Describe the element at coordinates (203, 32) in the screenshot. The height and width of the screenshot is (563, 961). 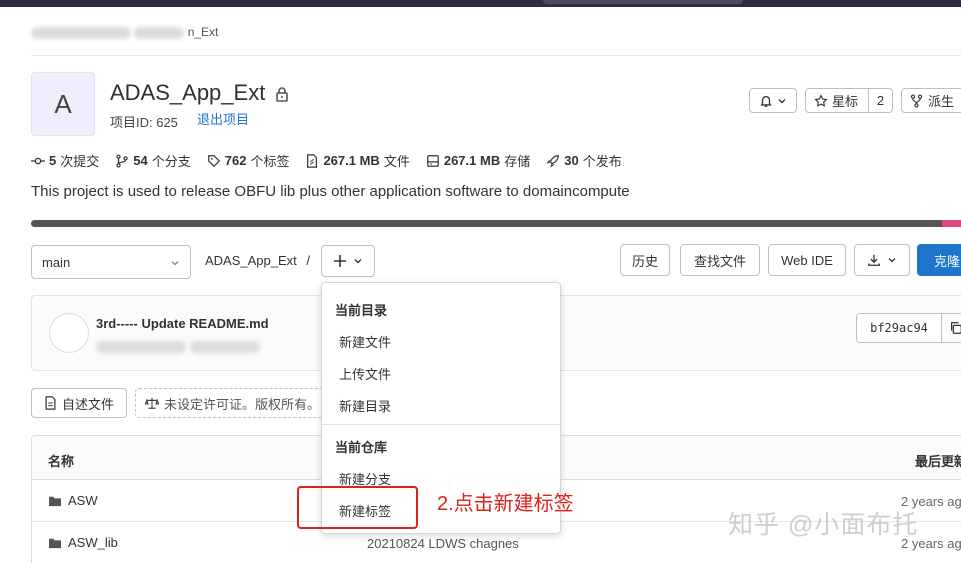
I see `breadcrumb-current: n_Ext` at that location.